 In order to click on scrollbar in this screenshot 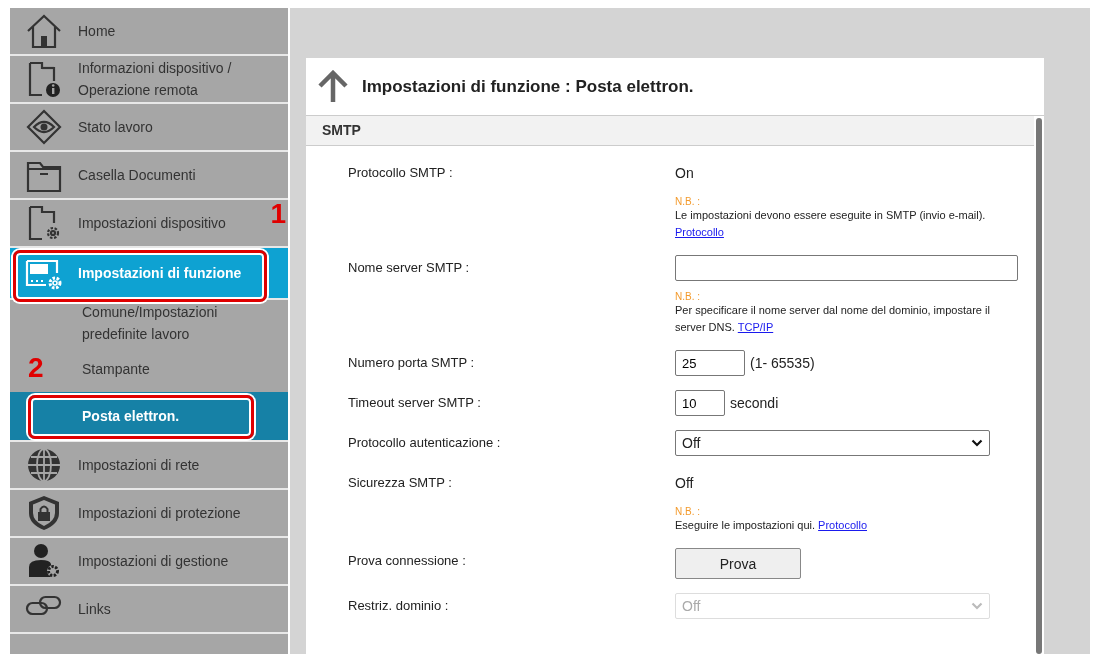, I will do `click(1039, 386)`.